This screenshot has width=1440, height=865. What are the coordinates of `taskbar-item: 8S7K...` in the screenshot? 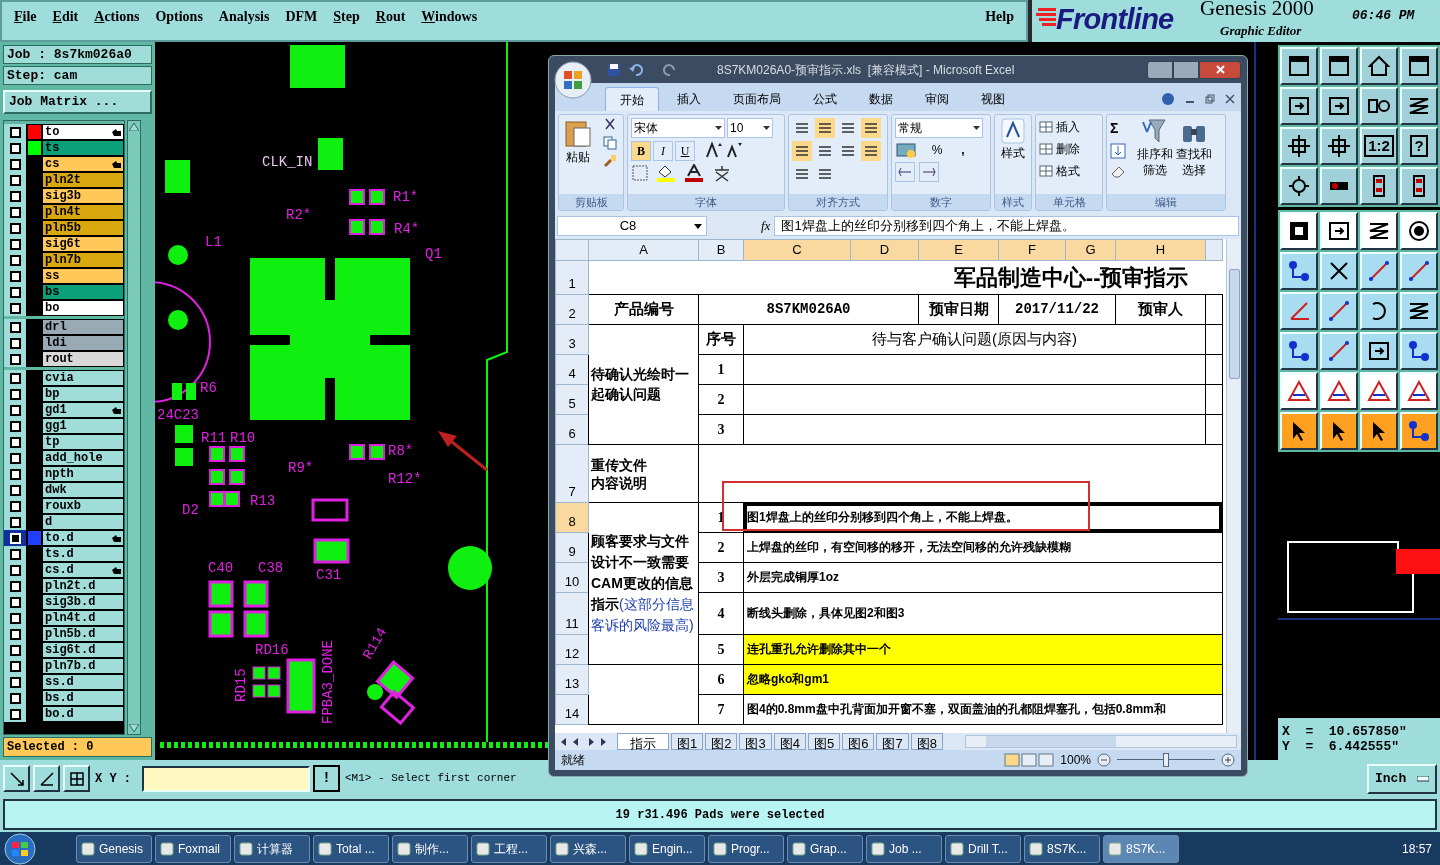 It's located at (1062, 848).